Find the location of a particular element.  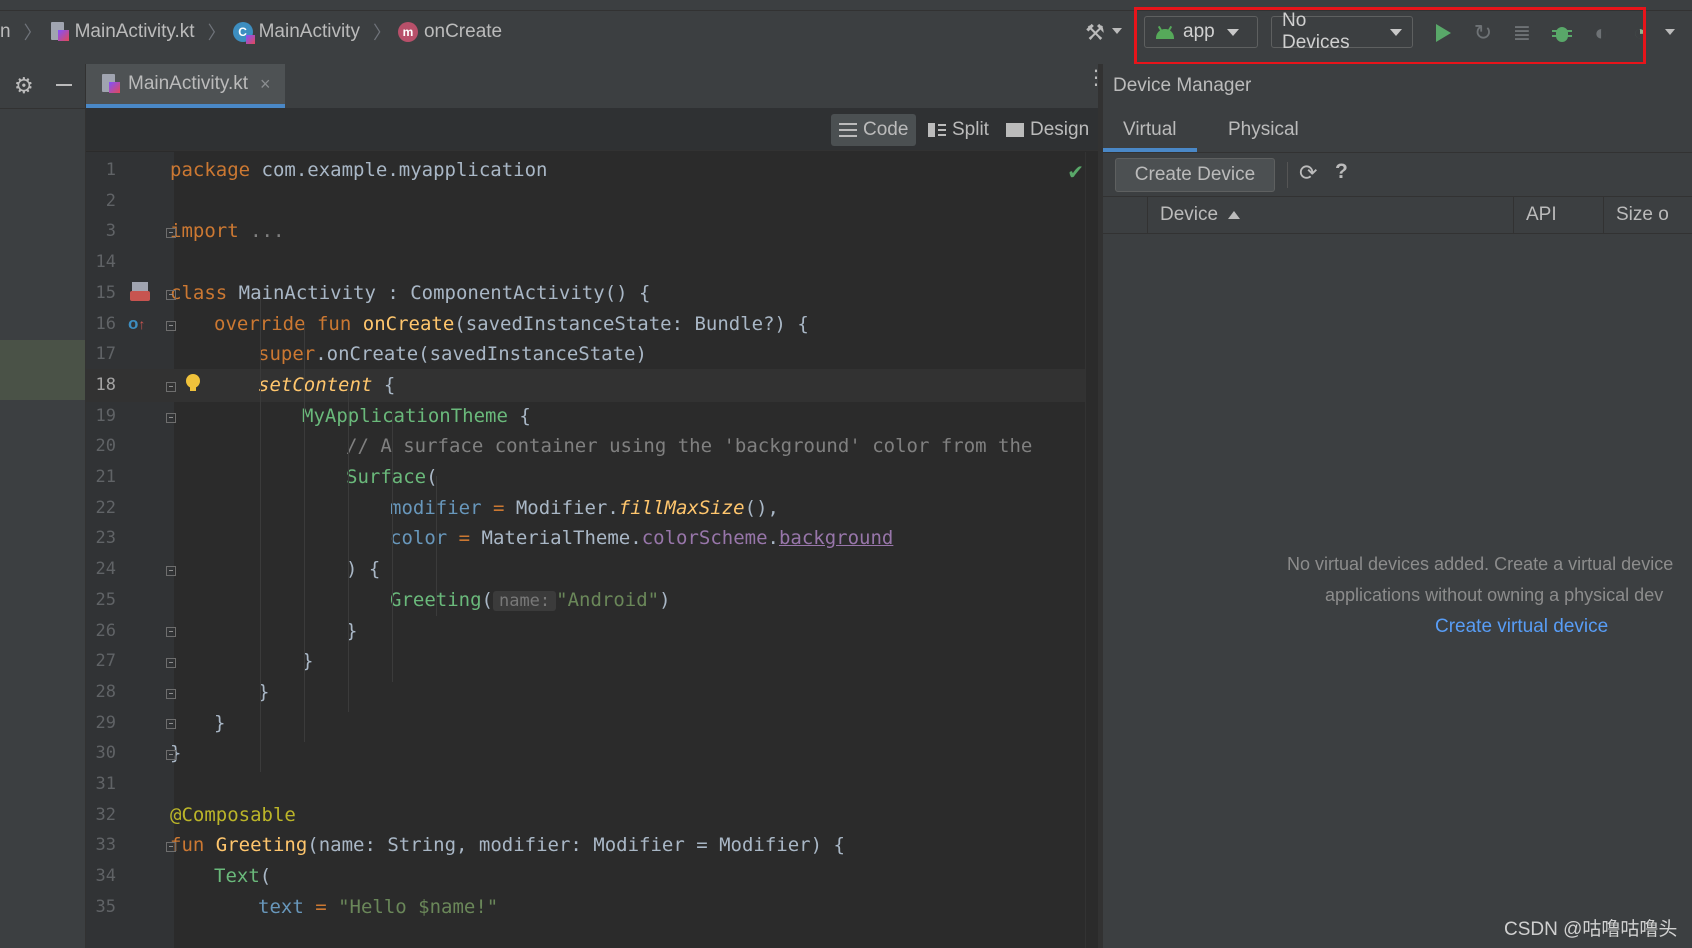

lightbulb-icon is located at coordinates (193, 384).